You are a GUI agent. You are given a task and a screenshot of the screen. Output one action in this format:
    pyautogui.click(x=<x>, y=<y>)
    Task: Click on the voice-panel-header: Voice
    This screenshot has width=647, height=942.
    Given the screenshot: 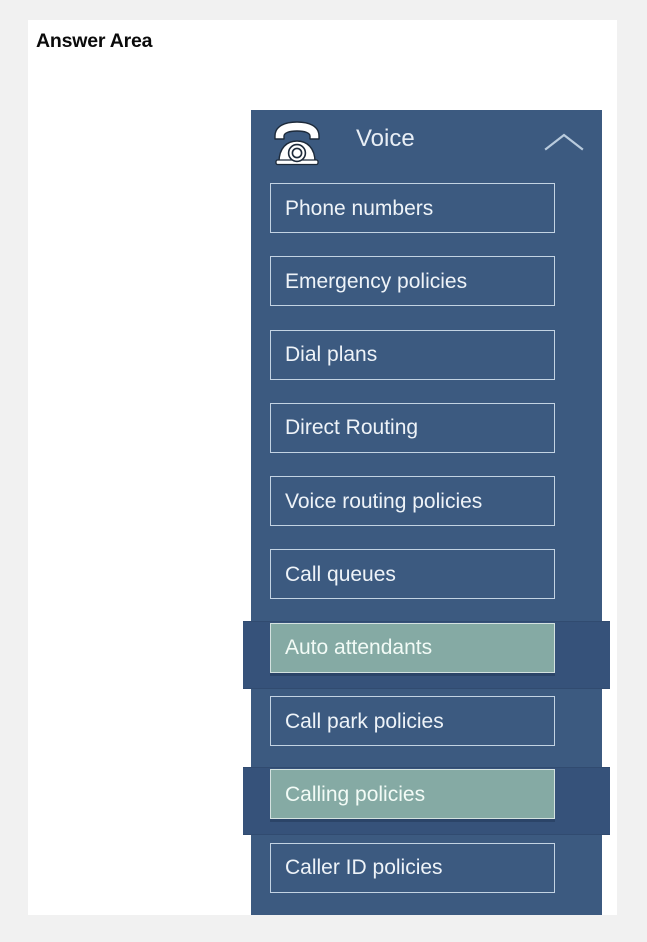 What is the action you would take?
    pyautogui.click(x=426, y=143)
    